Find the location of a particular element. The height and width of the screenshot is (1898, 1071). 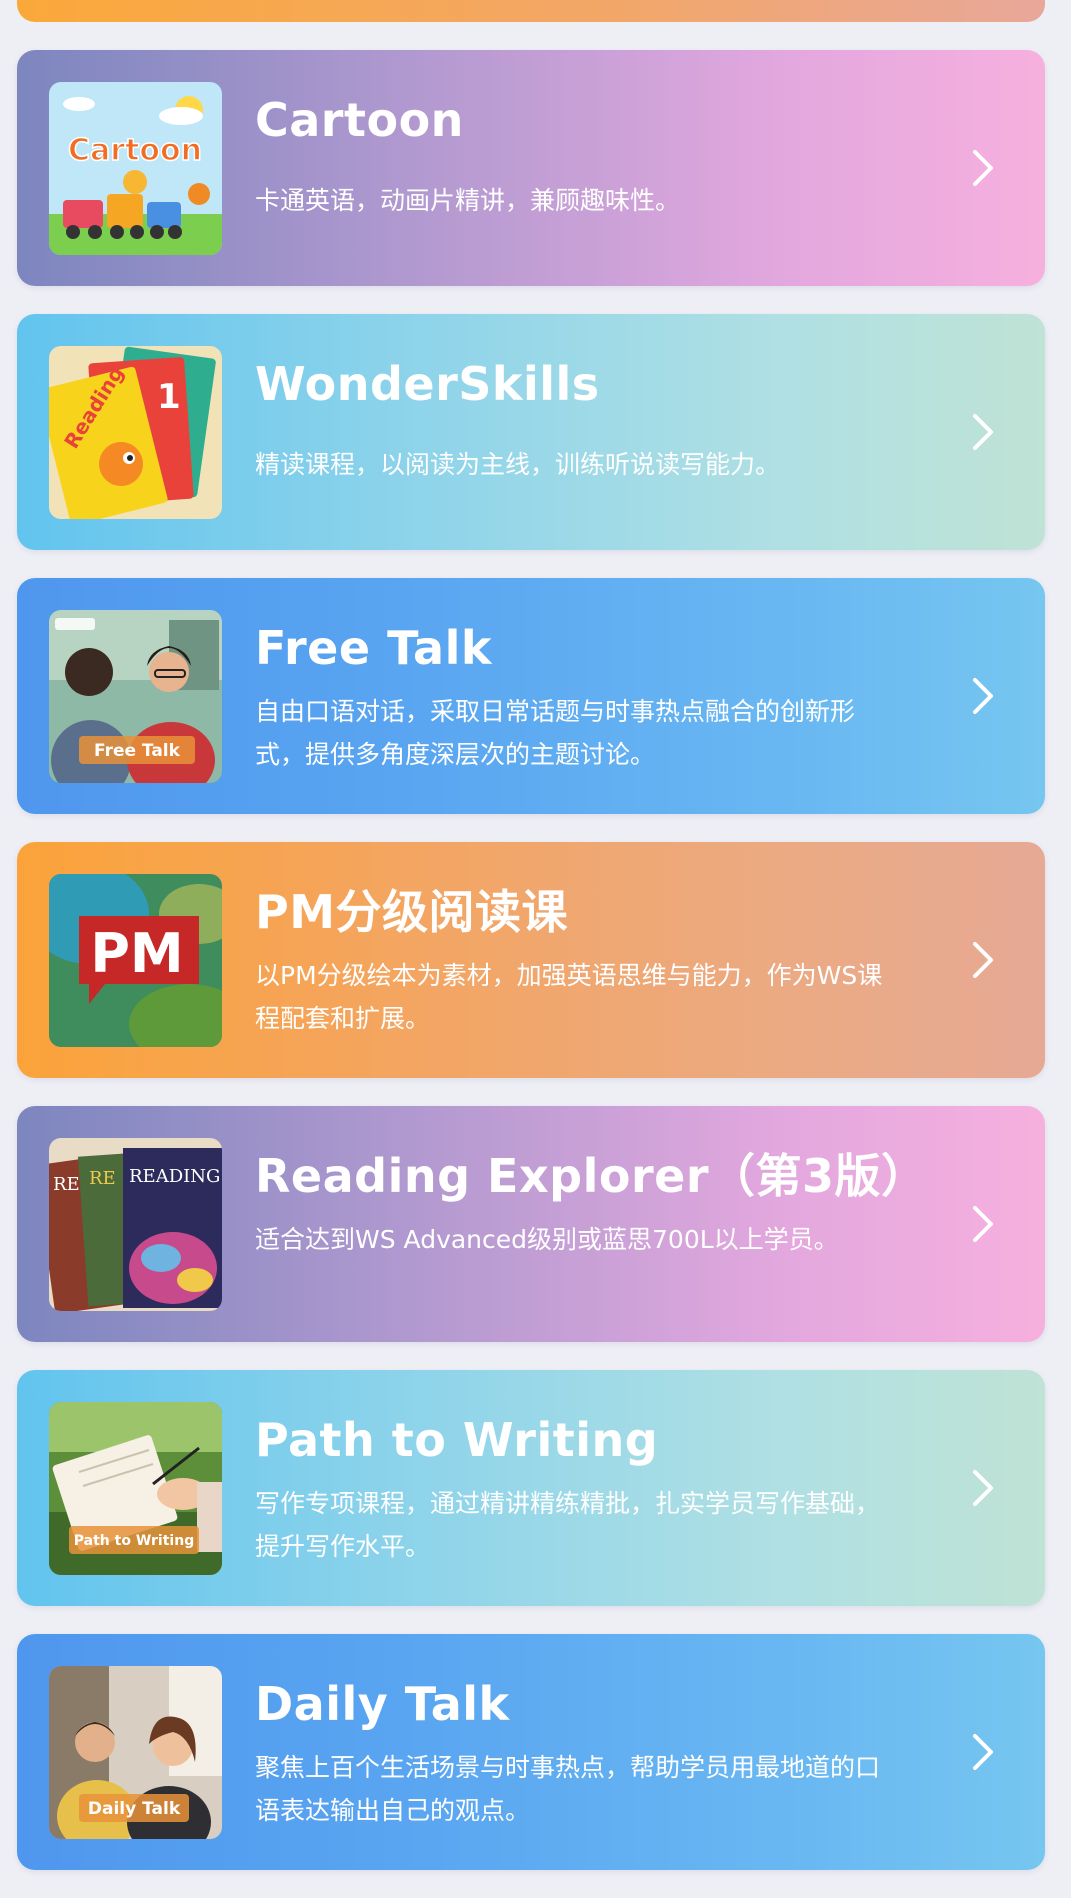

previous-course-card is located at coordinates (531, 11).